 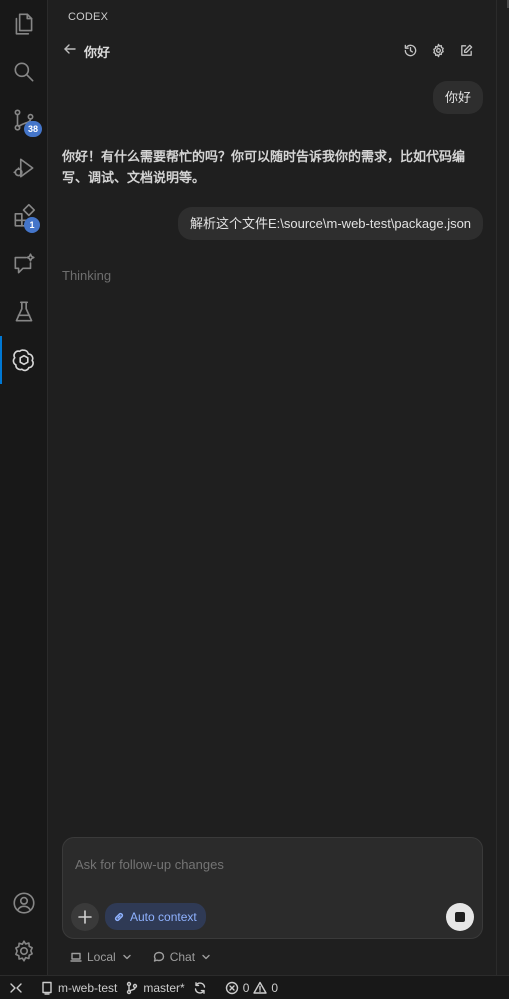 I want to click on composer-footer: Local Chat, so click(x=141, y=957).